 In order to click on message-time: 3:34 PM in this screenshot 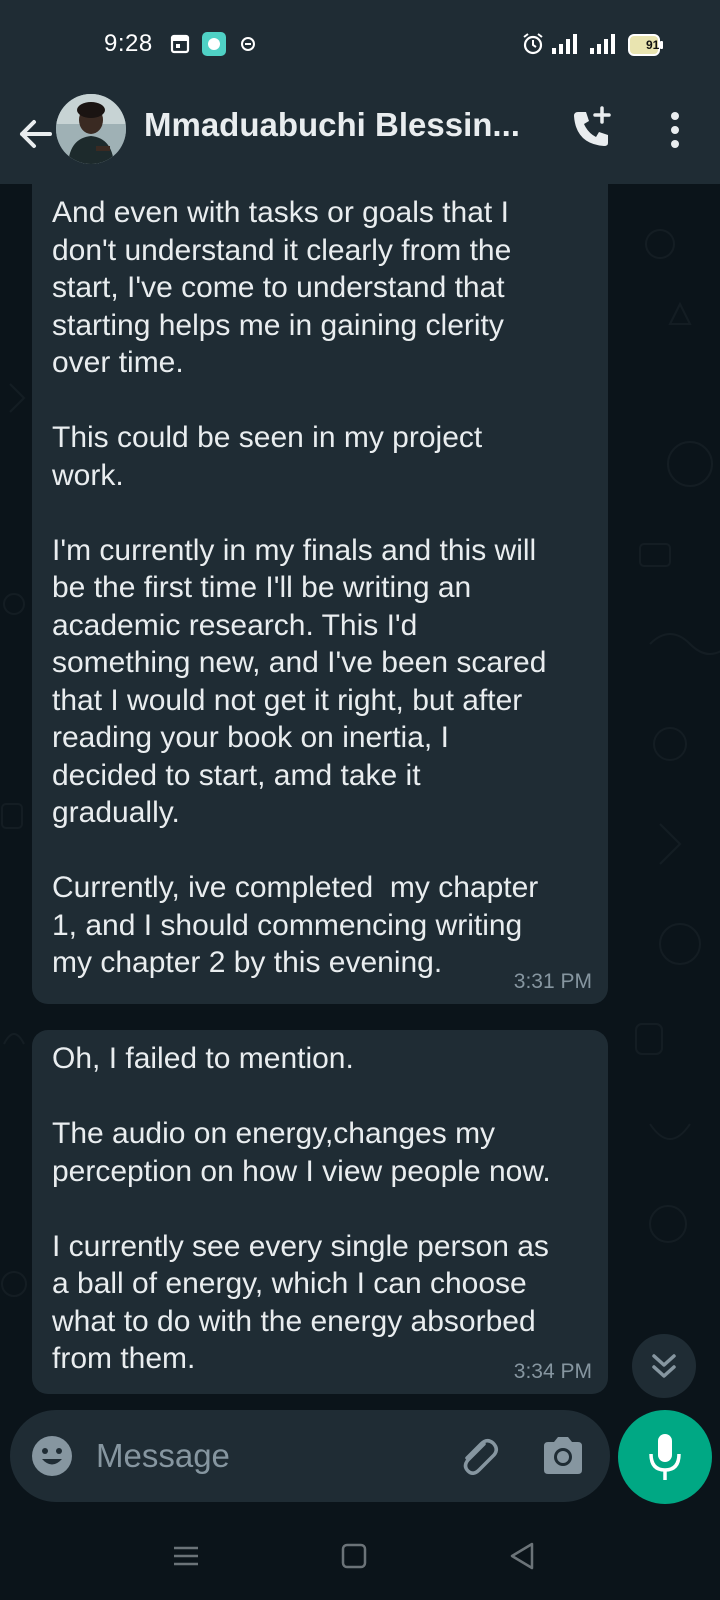, I will do `click(552, 1371)`.